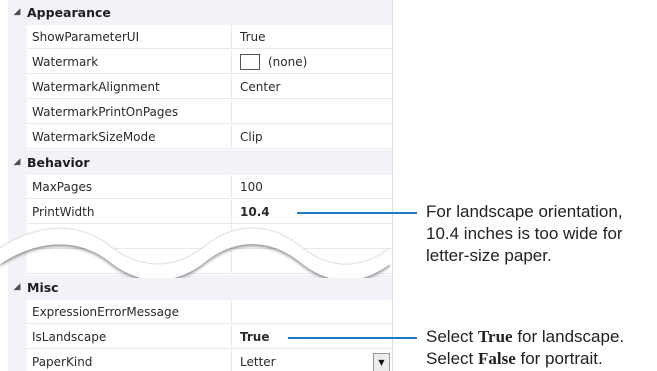 The image size is (657, 371). Describe the element at coordinates (129, 187) in the screenshot. I see `property-name: MaxPages` at that location.